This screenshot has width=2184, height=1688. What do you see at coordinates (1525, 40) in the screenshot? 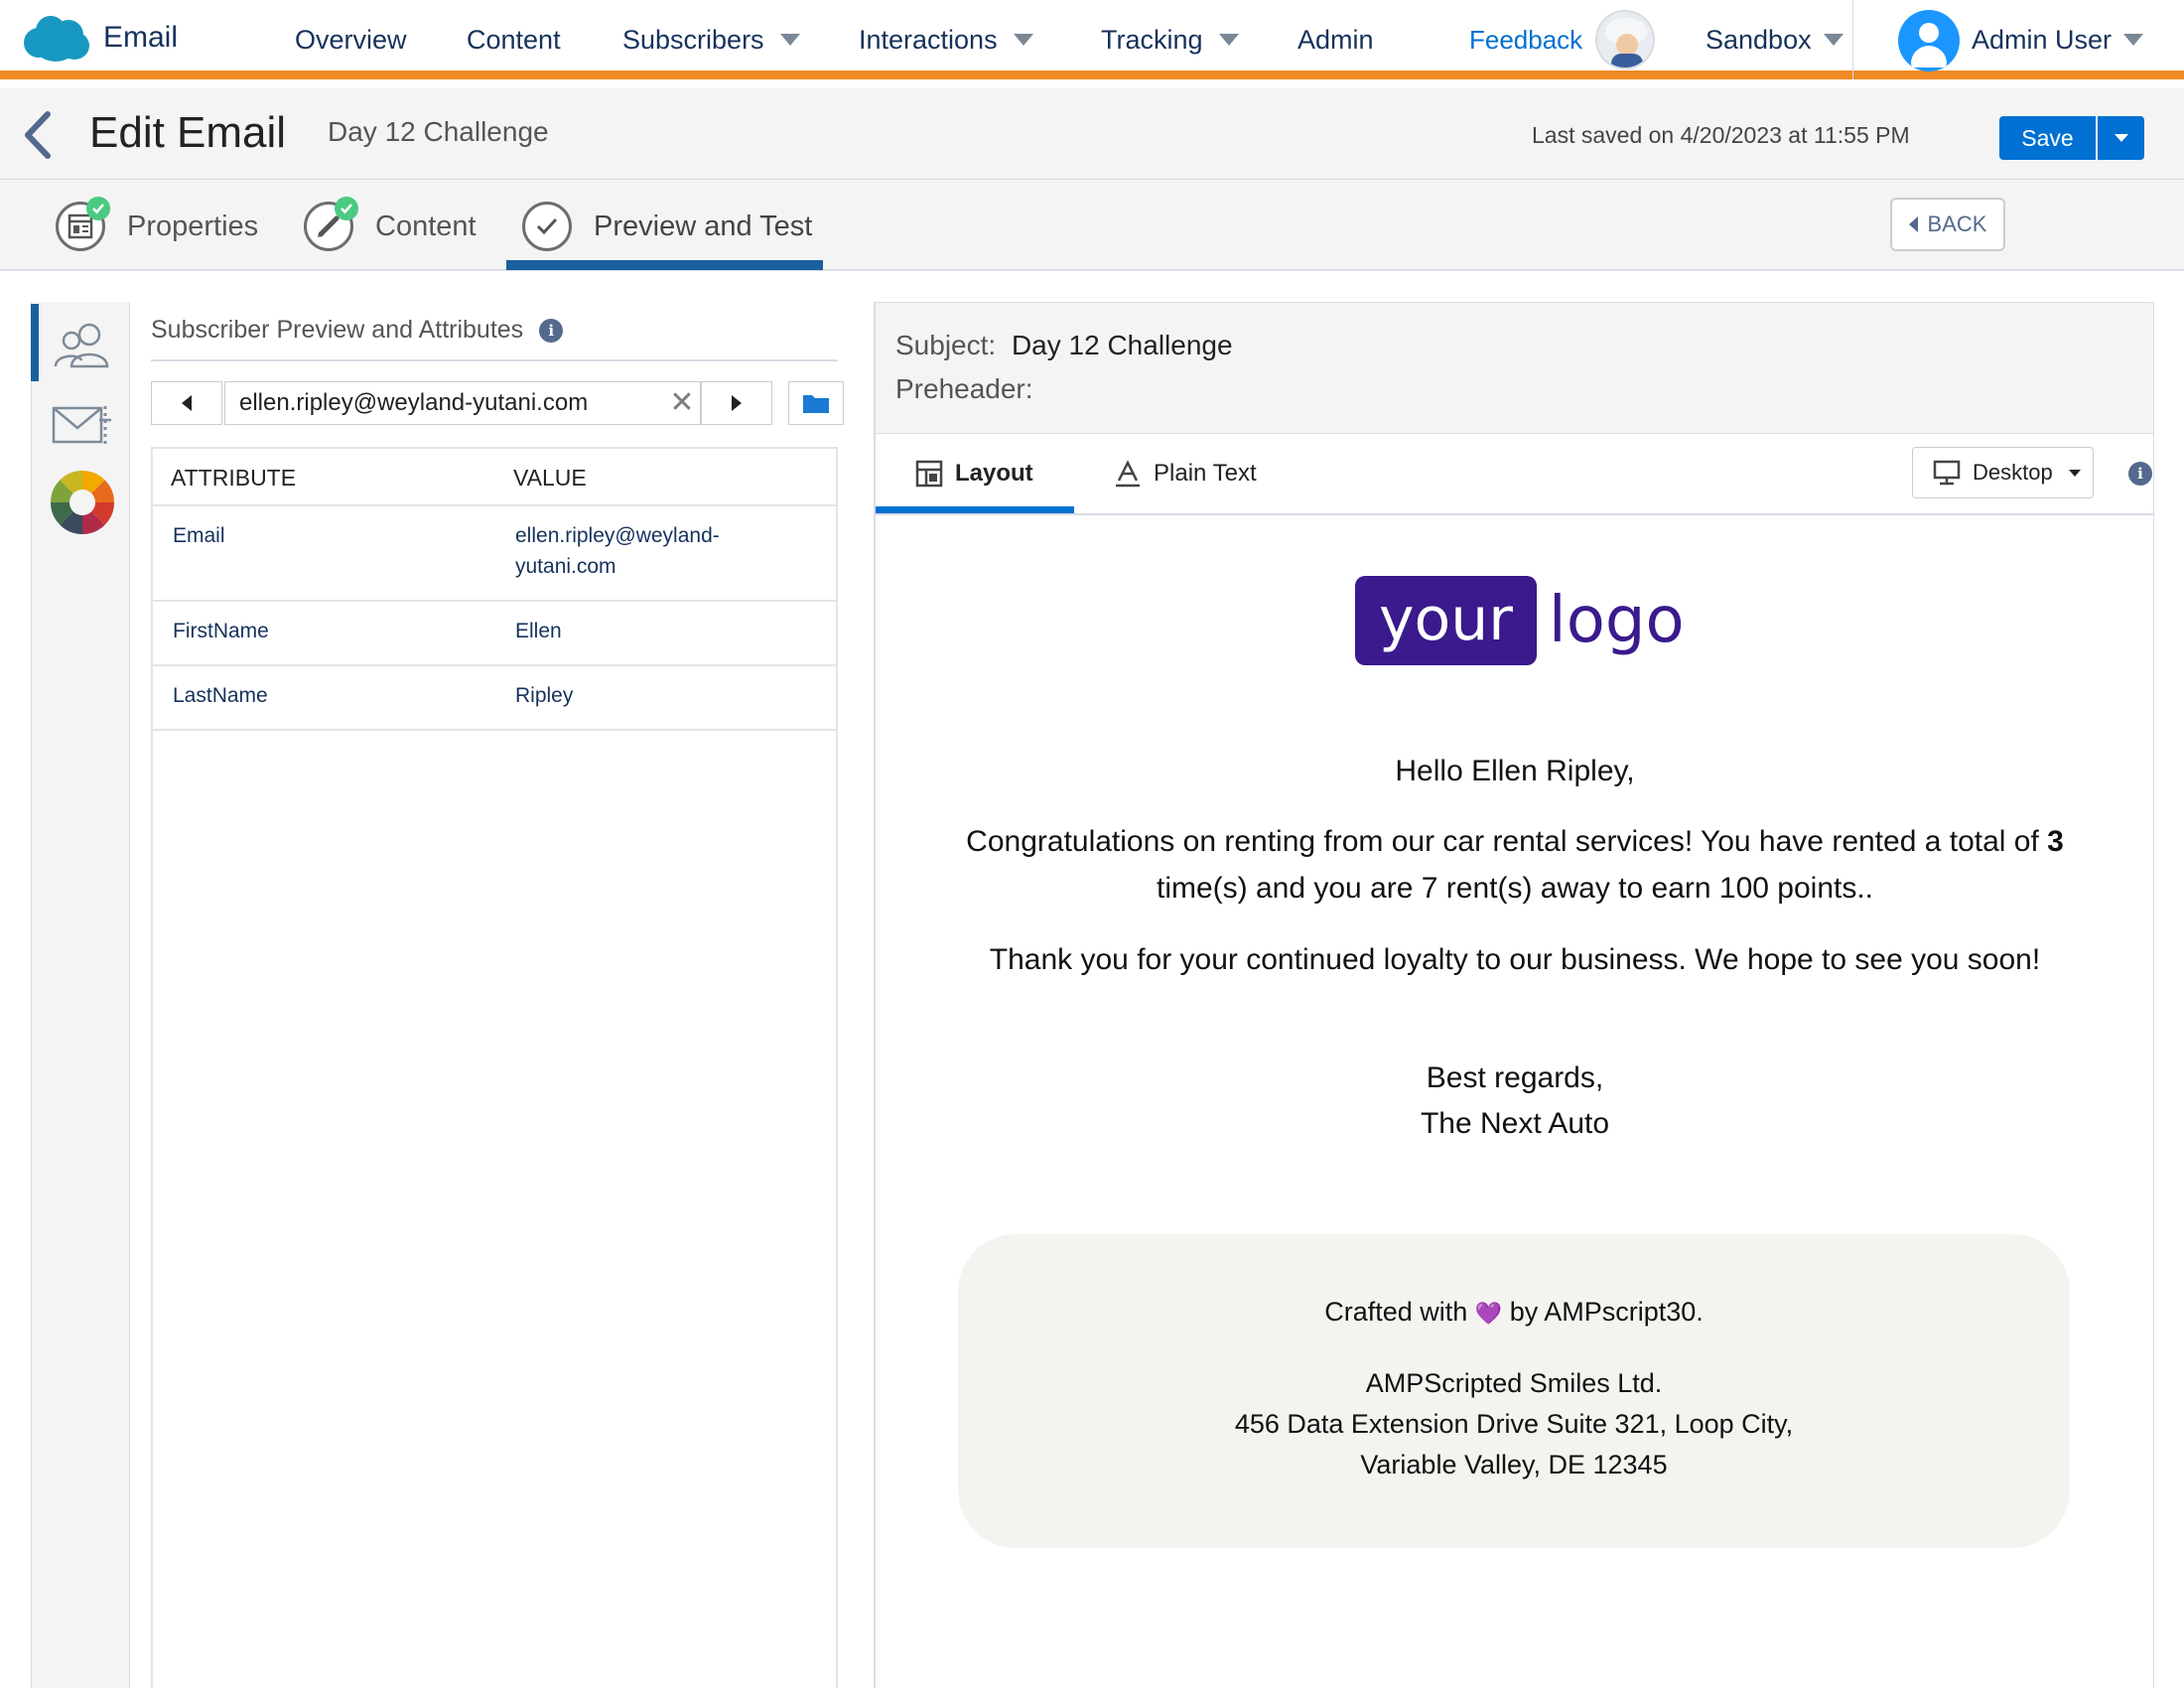
I see `feedback-link: Feedback` at bounding box center [1525, 40].